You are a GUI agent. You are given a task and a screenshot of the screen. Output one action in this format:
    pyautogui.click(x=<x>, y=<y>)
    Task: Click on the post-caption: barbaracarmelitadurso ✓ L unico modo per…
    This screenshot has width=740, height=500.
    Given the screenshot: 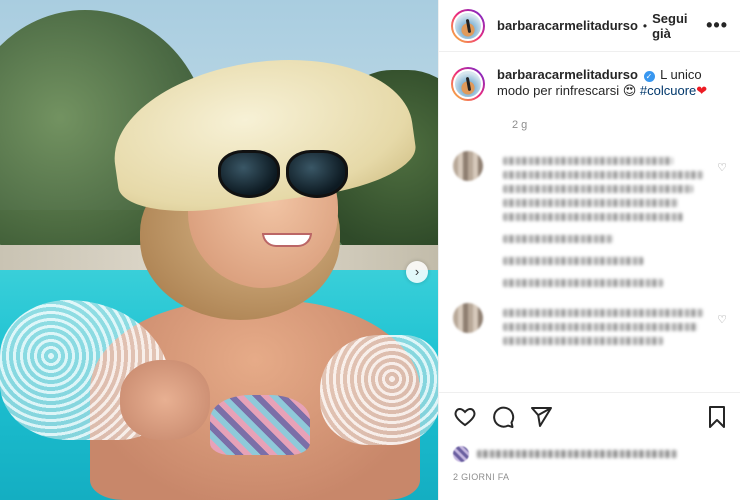 What is the action you would take?
    pyautogui.click(x=590, y=84)
    